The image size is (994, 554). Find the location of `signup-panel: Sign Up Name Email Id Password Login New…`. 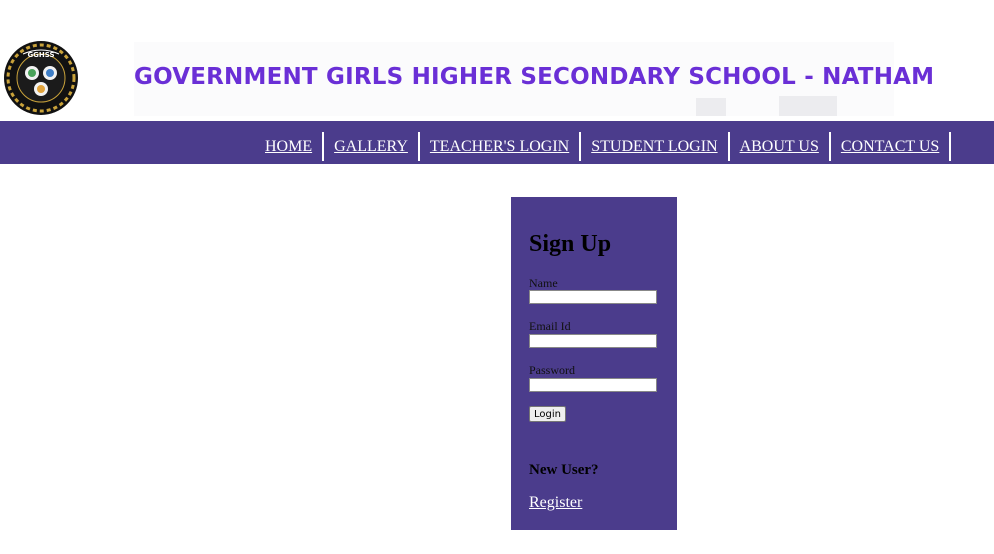

signup-panel: Sign Up Name Email Id Password Login New… is located at coordinates (594, 363).